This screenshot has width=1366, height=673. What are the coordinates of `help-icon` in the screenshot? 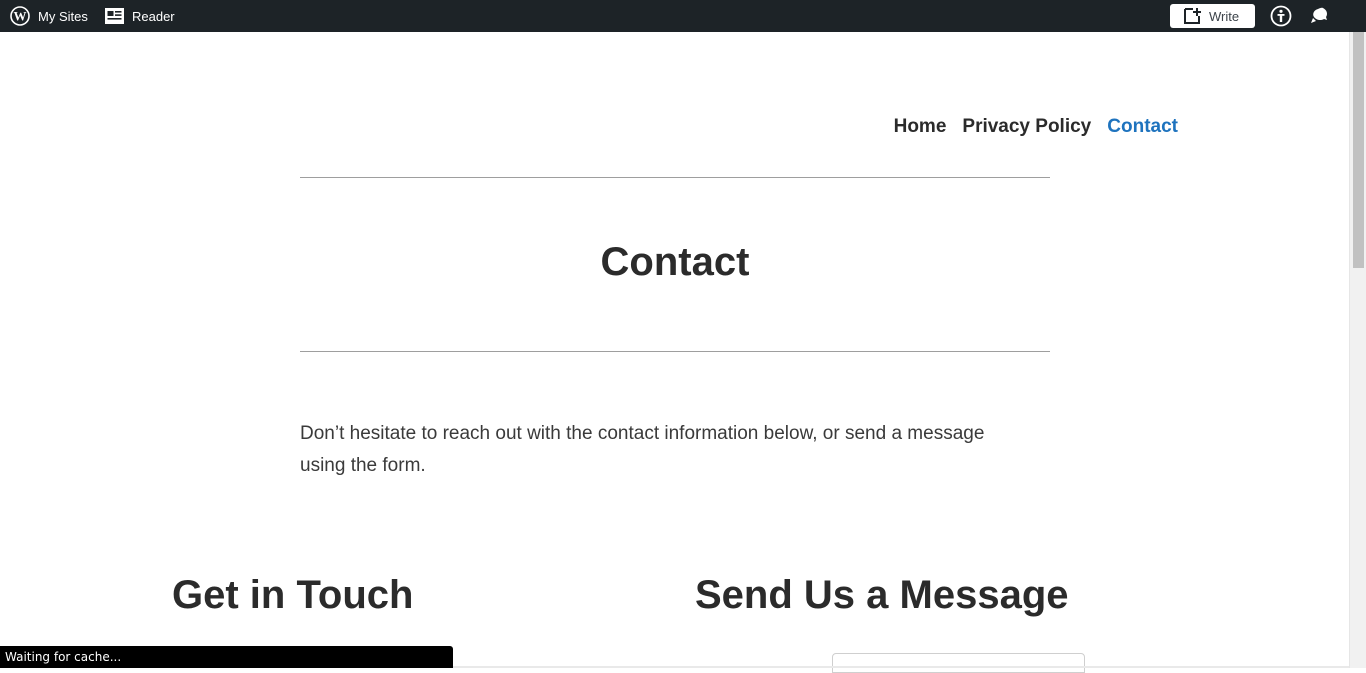 It's located at (1281, 16).